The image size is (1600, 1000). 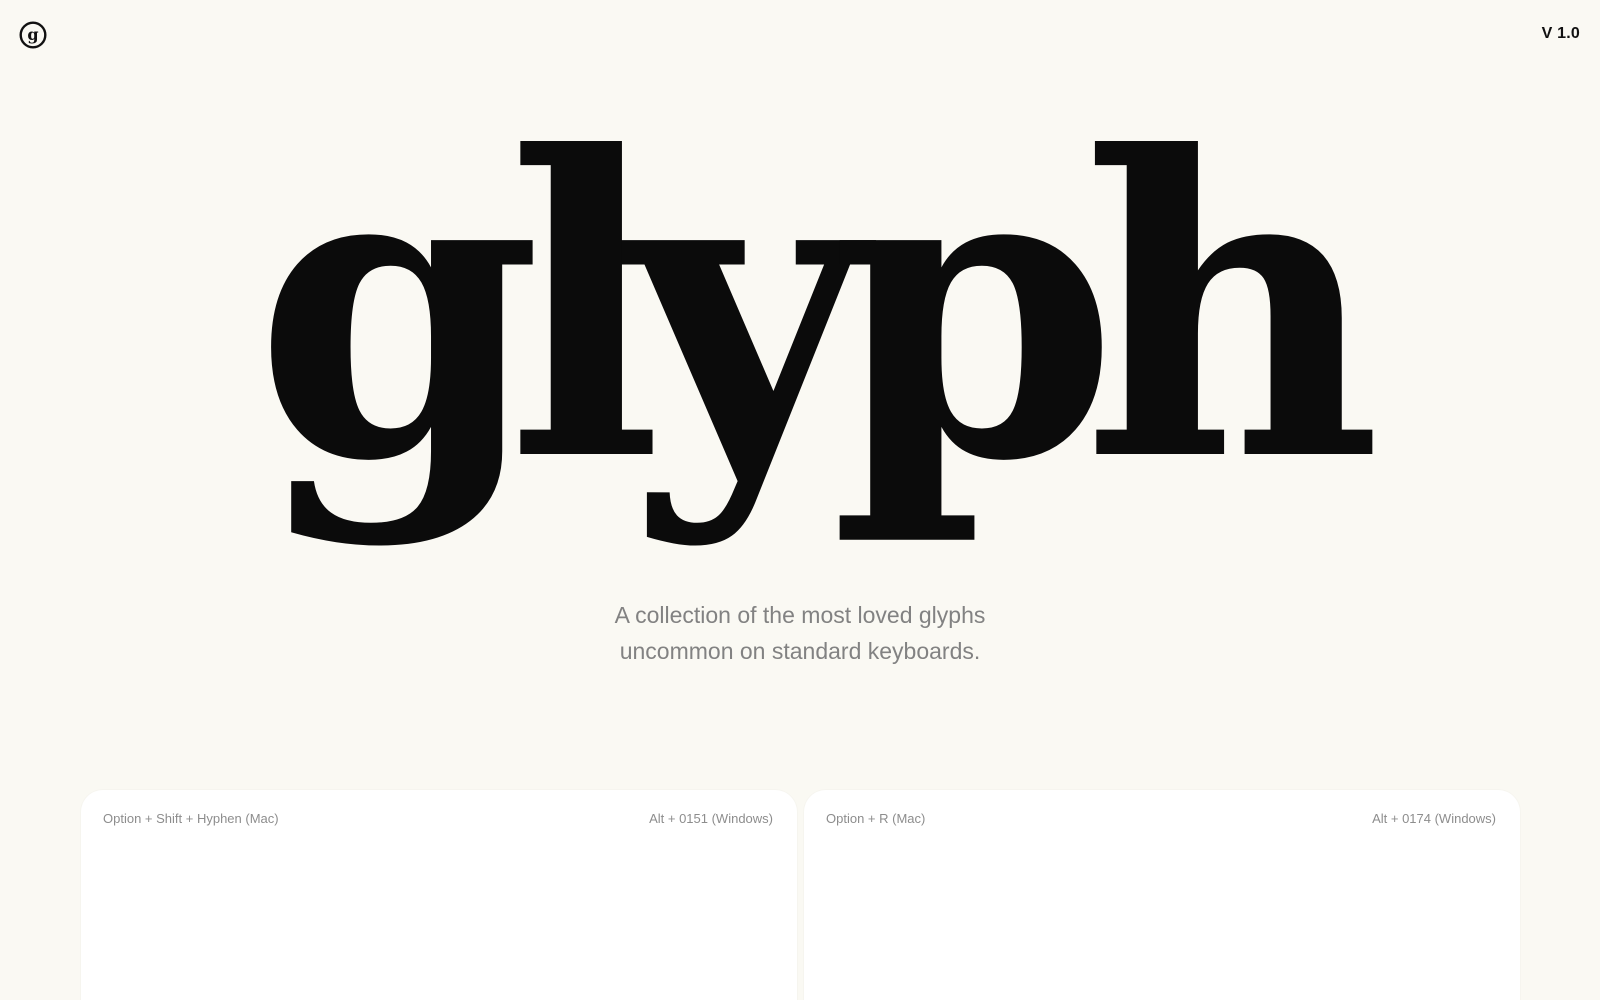 I want to click on g-circle-logo-icon: g, so click(x=33, y=35).